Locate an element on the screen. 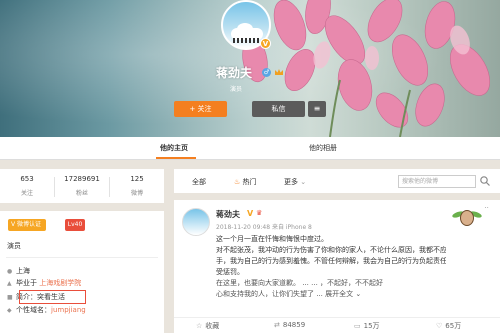  intro-icon: ■ is located at coordinates (10, 297).